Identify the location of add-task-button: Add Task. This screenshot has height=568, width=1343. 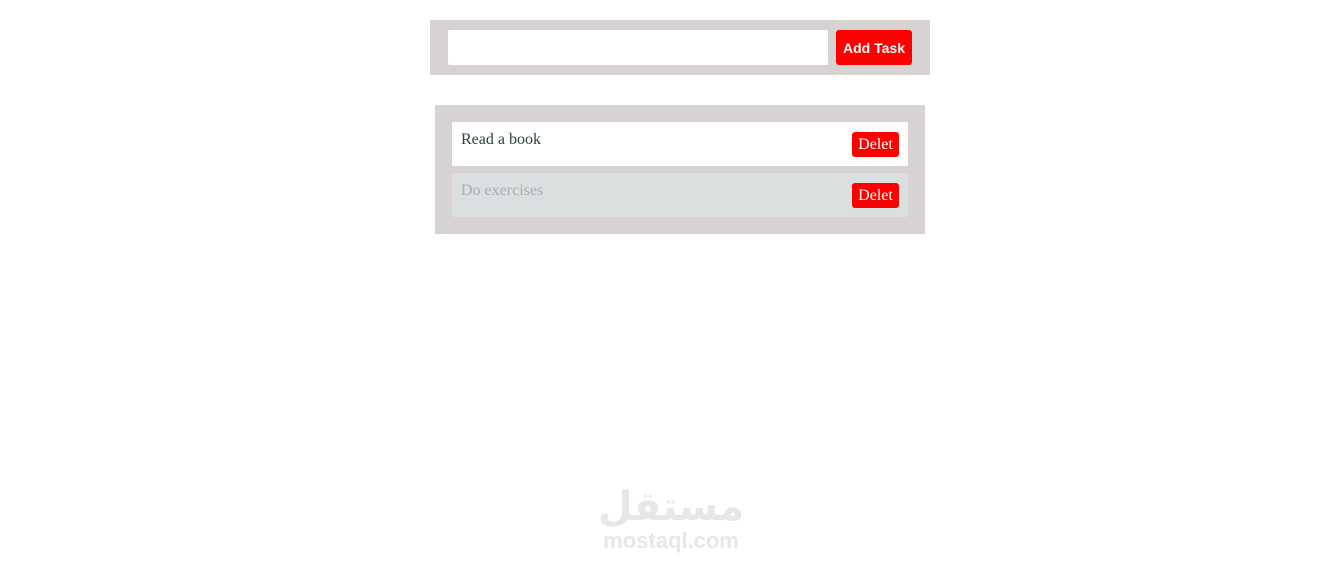
(874, 47).